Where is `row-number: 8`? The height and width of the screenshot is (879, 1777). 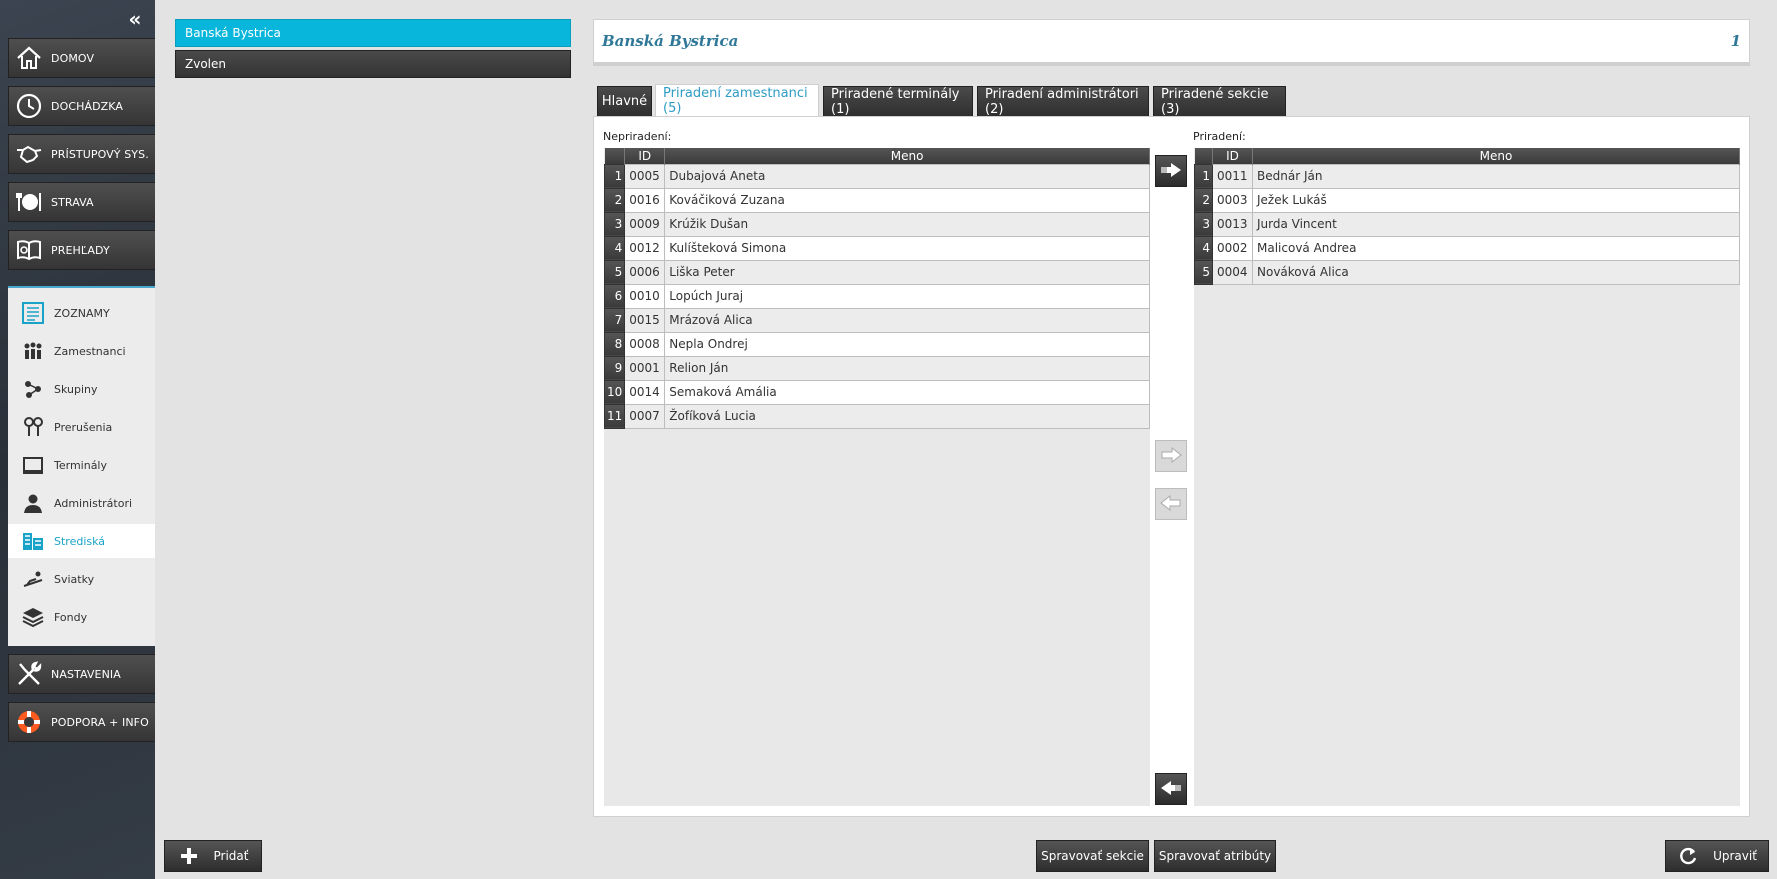 row-number: 8 is located at coordinates (614, 344).